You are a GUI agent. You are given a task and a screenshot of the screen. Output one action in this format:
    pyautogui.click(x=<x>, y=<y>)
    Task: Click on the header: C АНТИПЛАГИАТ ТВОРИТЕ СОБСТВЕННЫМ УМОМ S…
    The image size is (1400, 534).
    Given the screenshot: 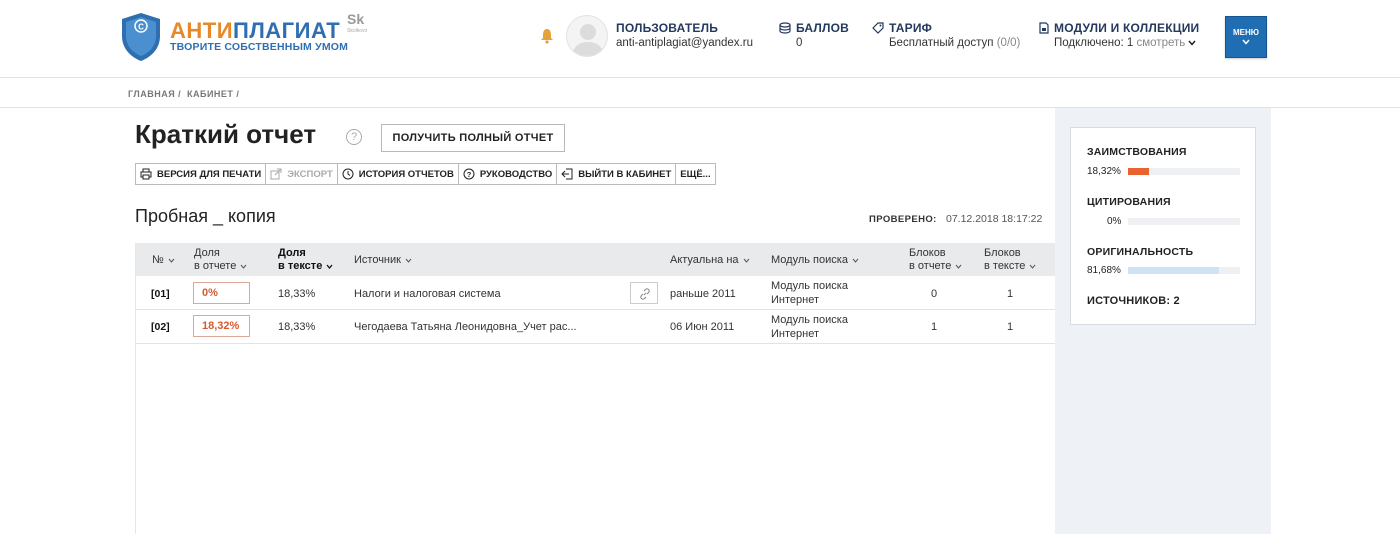 What is the action you would take?
    pyautogui.click(x=700, y=39)
    